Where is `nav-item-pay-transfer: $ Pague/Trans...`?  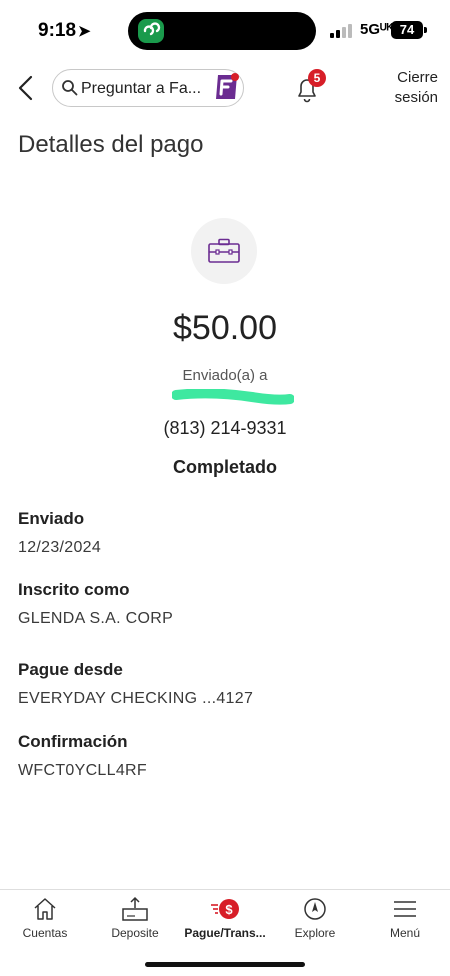
nav-item-pay-transfer: $ Pague/Trans... is located at coordinates (225, 920).